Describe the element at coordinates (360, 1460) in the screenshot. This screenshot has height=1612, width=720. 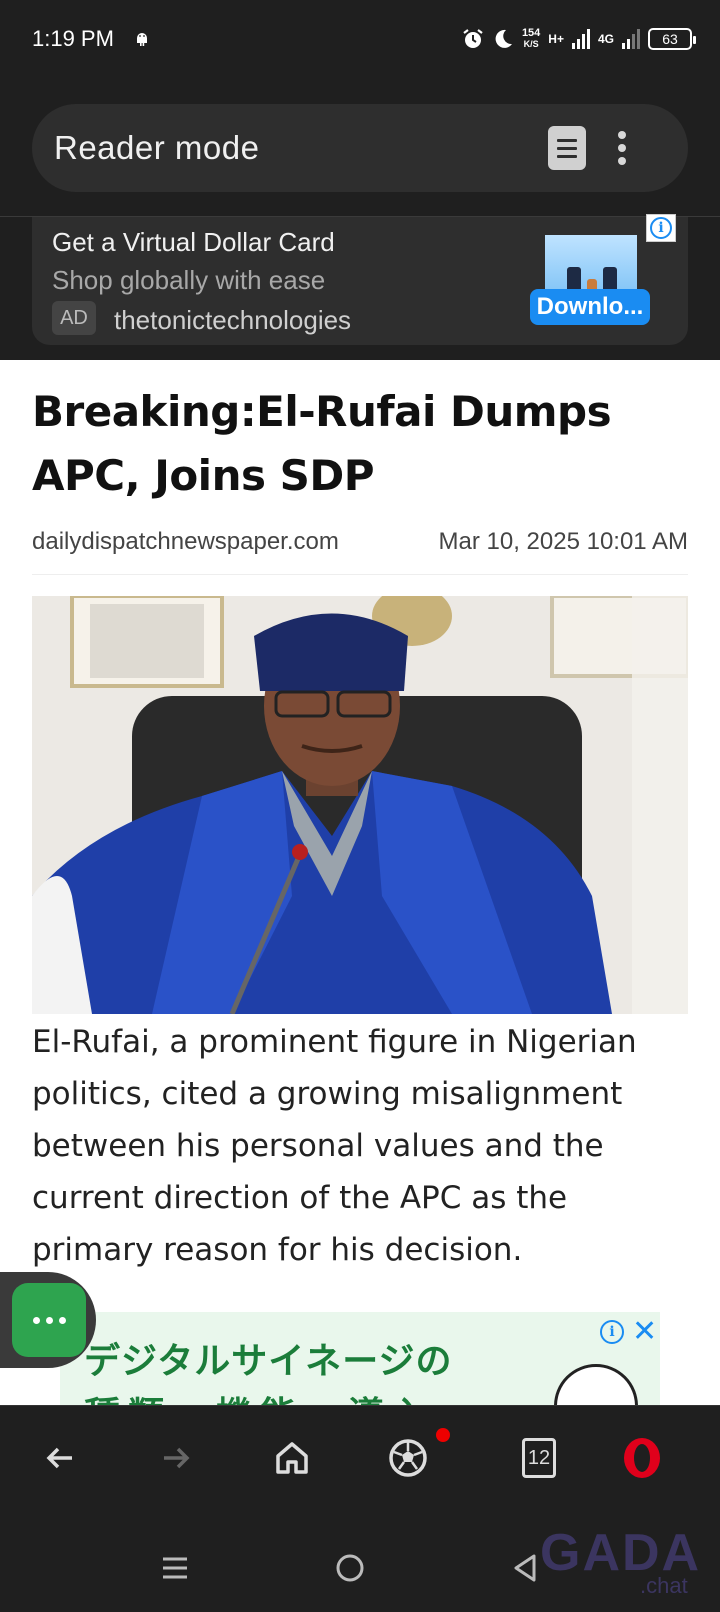
I see `browser-bottom-nav: 12` at that location.